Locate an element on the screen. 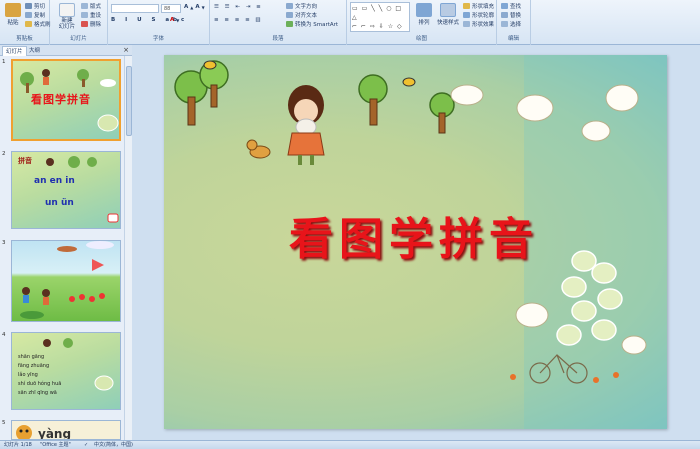  thumbnail-line: shān gāng is located at coordinates (31, 357).